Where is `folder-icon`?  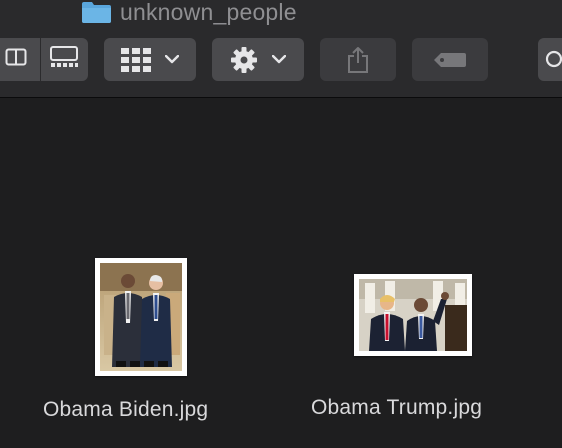
folder-icon is located at coordinates (96, 12).